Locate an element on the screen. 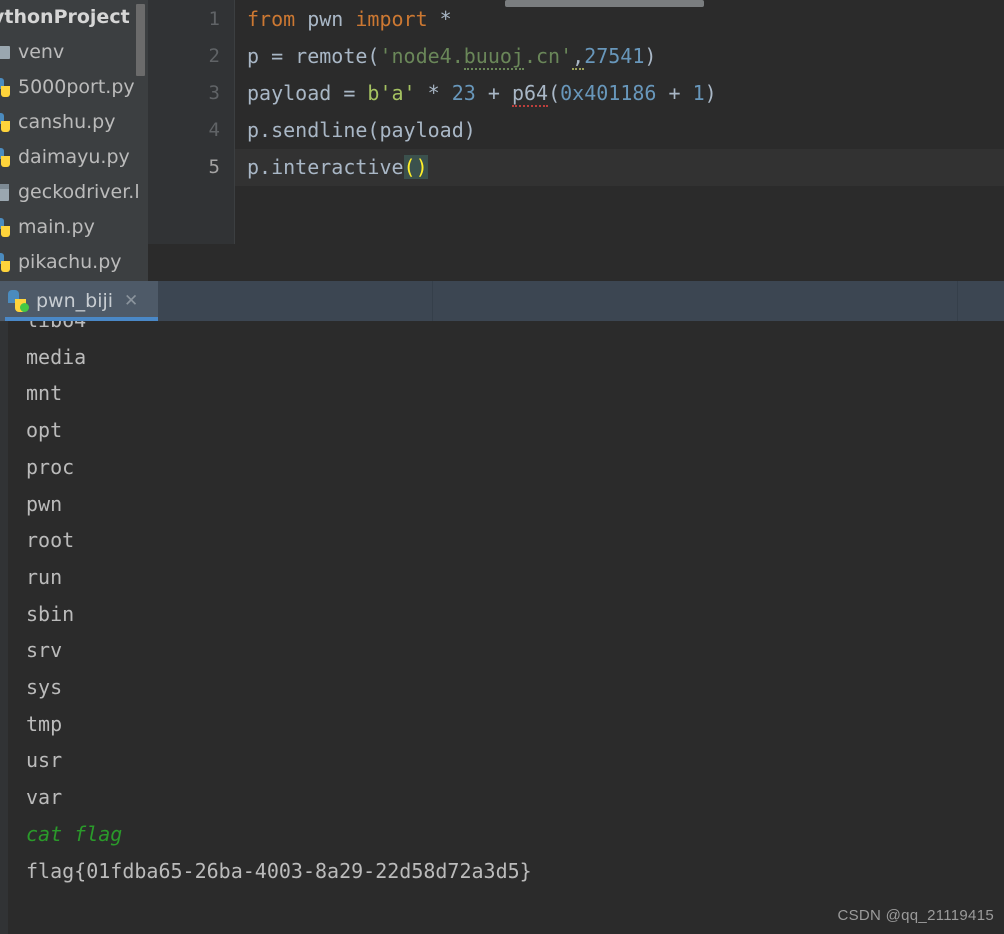 This screenshot has height=934, width=1004. project-tree-scrollbar is located at coordinates (140, 40).